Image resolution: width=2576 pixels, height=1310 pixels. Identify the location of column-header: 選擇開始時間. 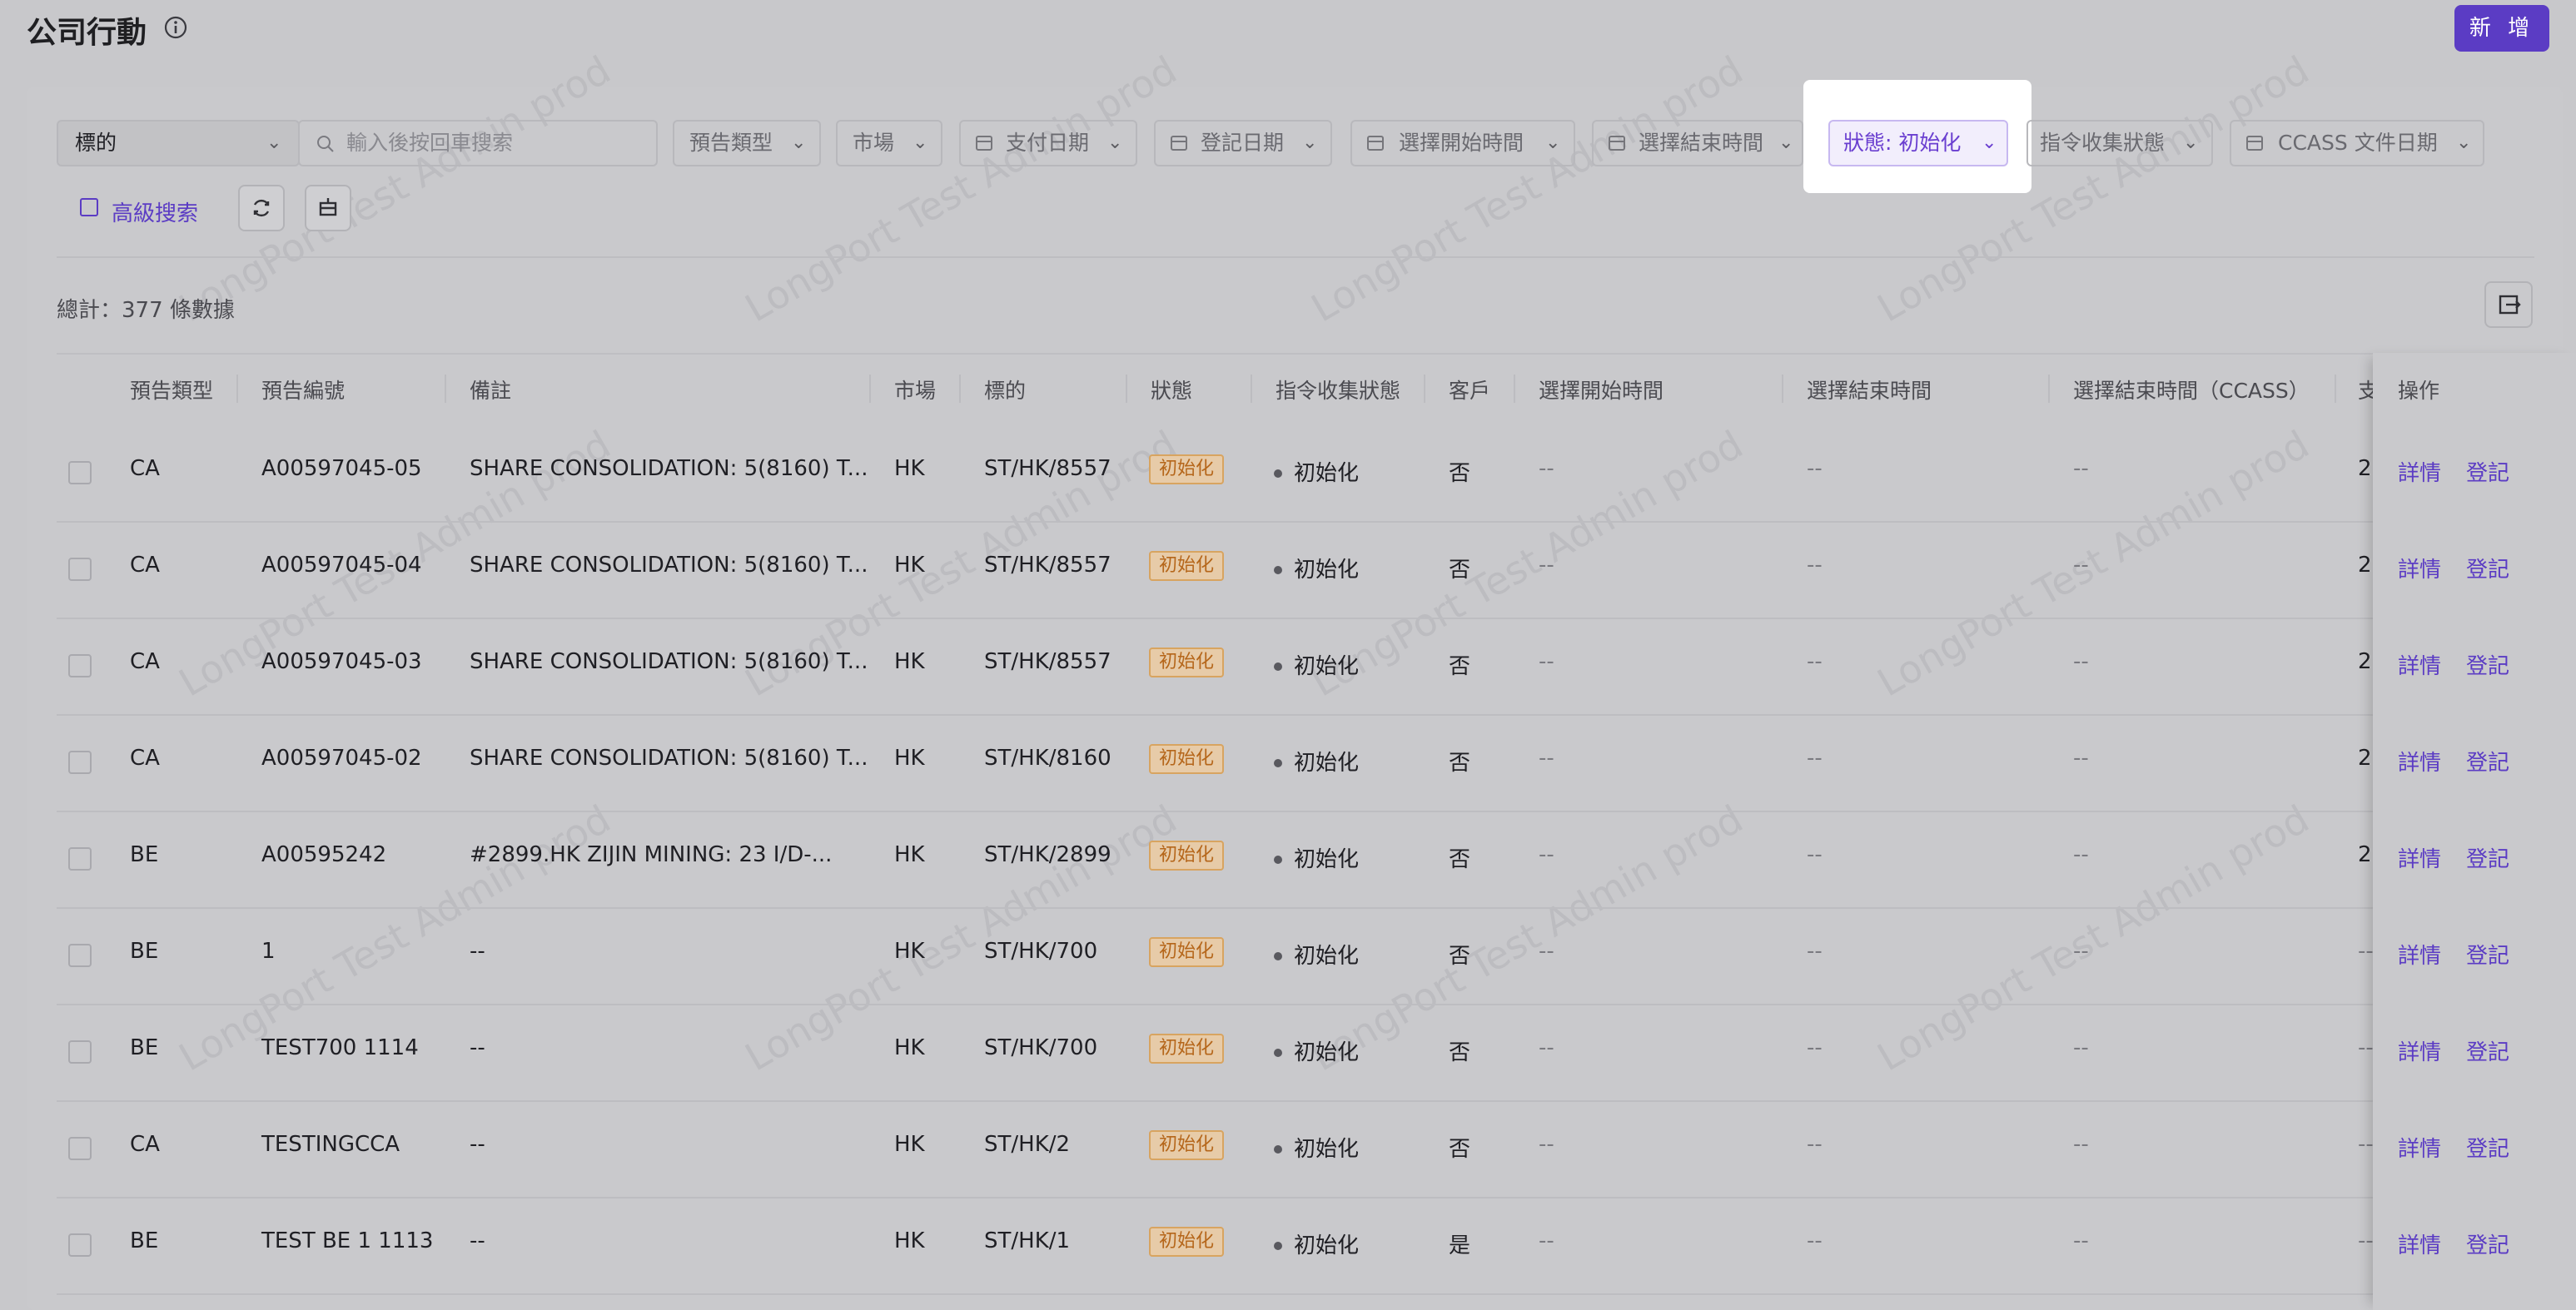
(1601, 390).